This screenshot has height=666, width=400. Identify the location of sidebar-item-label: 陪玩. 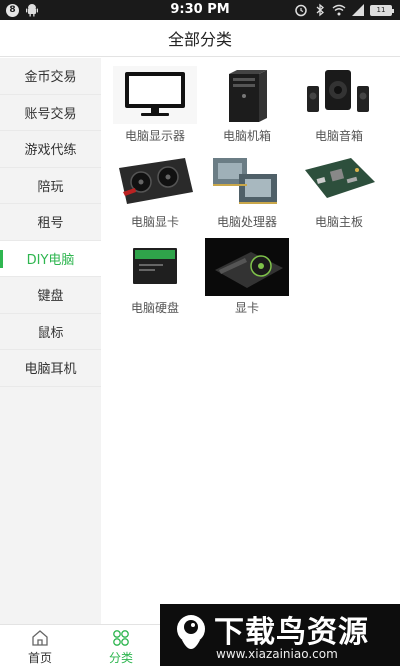
(50, 187).